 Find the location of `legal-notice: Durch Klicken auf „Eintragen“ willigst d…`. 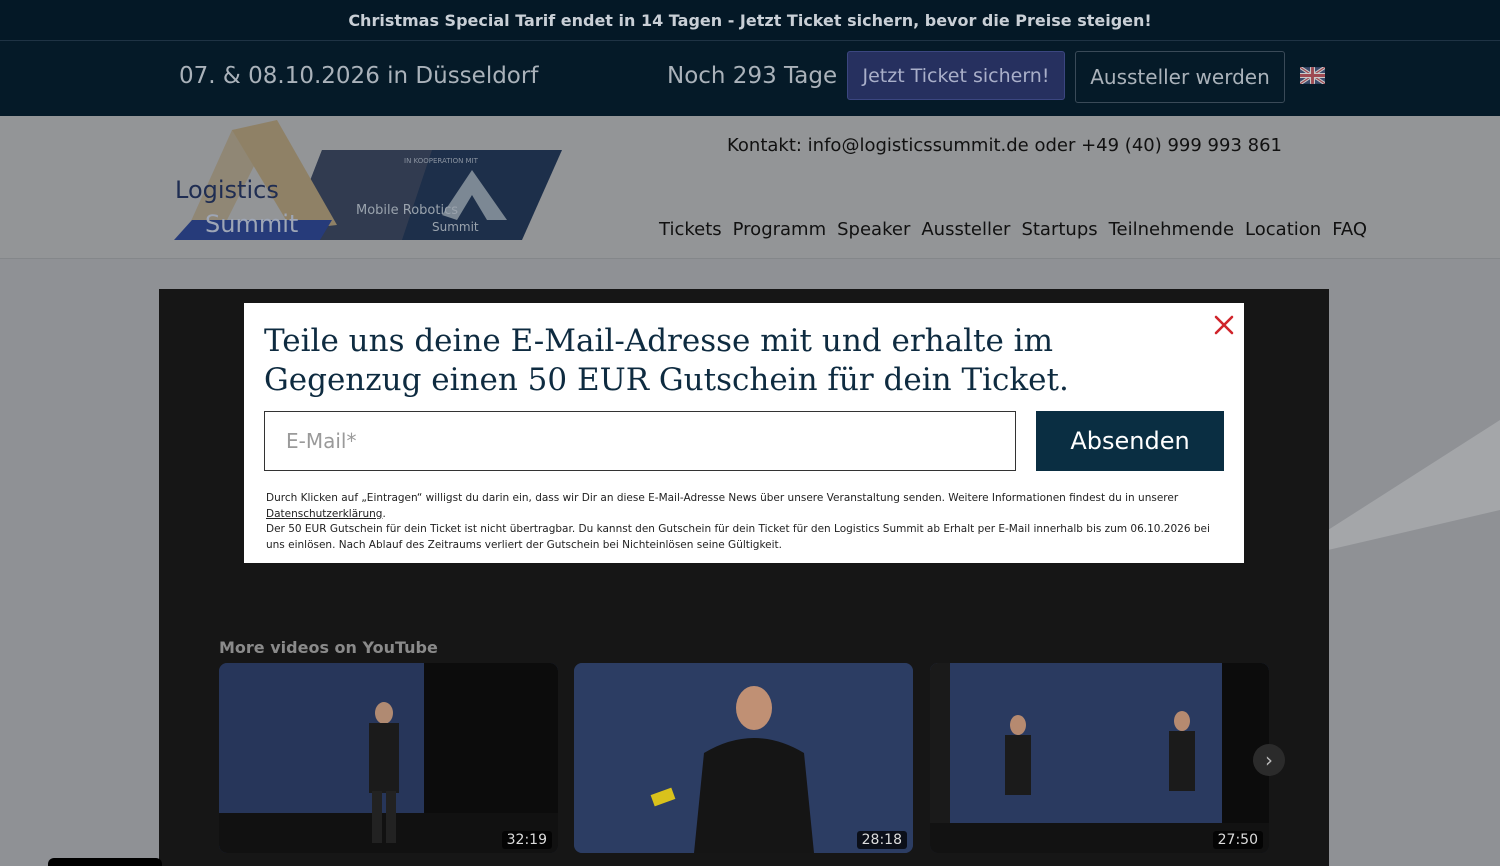

legal-notice: Durch Klicken auf „Eintragen“ willigst d… is located at coordinates (746, 522).